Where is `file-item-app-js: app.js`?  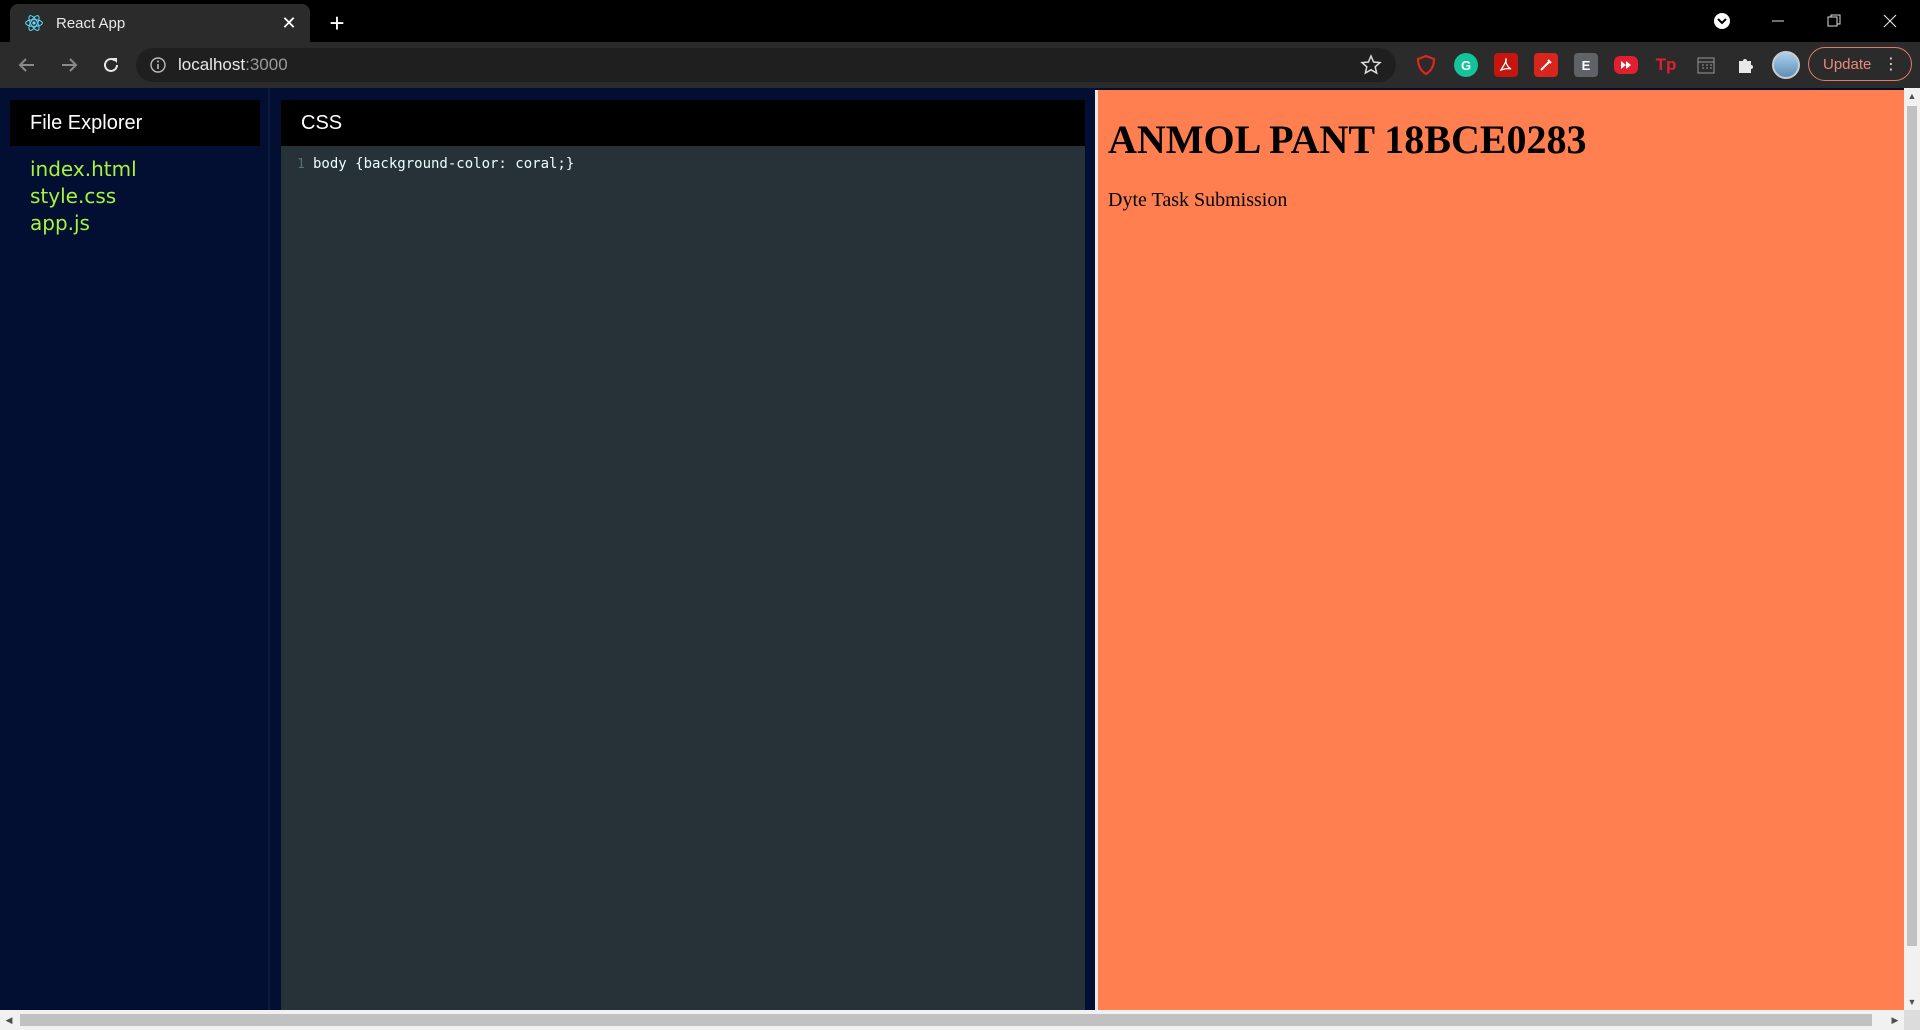
file-item-app-js: app.js is located at coordinates (83, 223).